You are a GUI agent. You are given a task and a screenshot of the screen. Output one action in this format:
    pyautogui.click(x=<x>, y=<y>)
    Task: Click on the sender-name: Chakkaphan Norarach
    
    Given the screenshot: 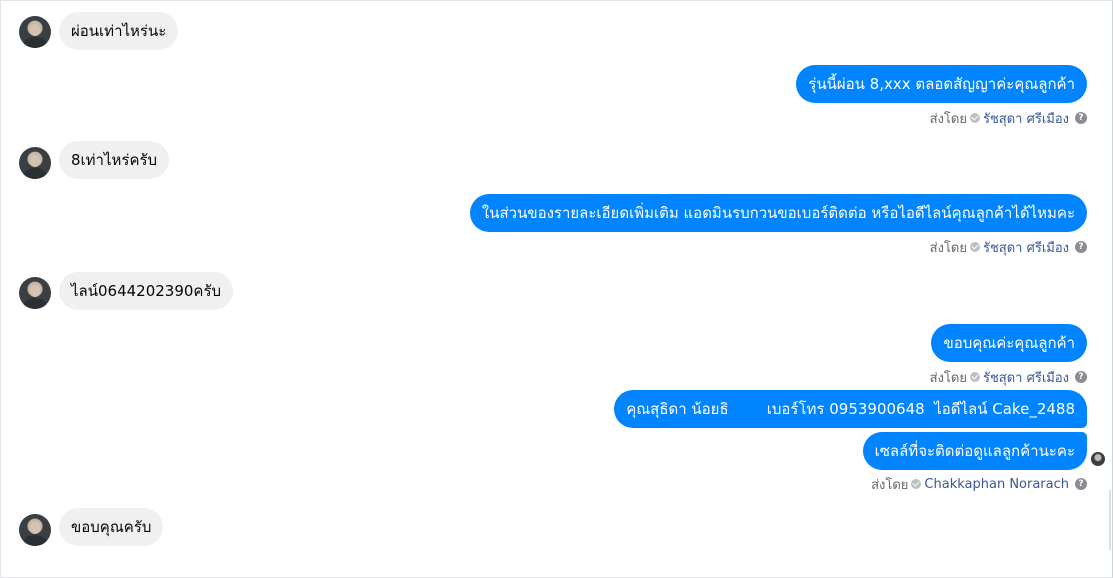 What is the action you would take?
    pyautogui.click(x=996, y=484)
    